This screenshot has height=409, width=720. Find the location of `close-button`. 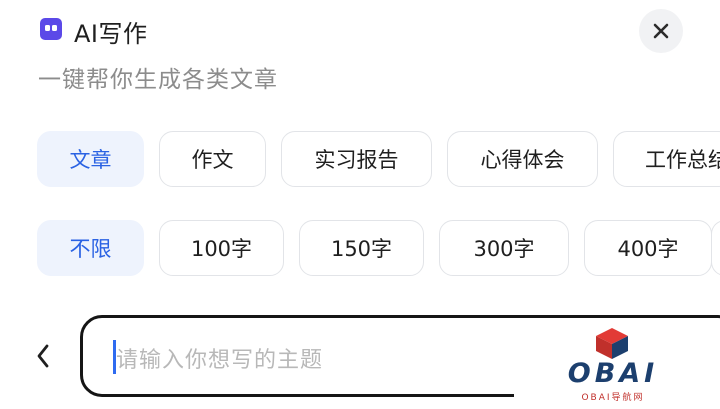

close-button is located at coordinates (661, 31).